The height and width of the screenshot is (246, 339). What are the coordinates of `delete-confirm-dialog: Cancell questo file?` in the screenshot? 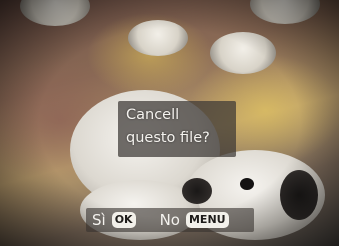 It's located at (177, 129).